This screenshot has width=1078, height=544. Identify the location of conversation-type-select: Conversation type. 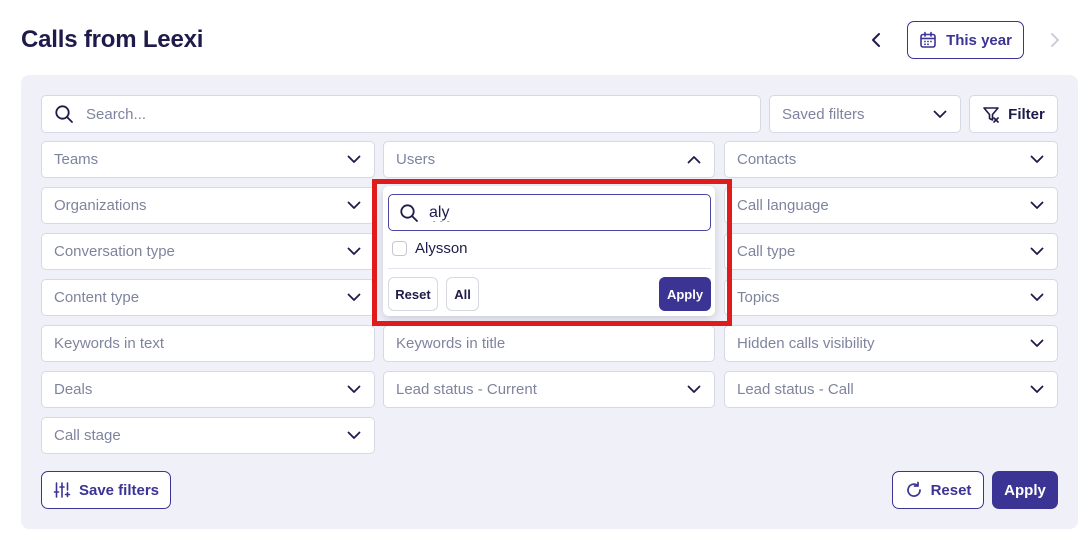
(208, 251).